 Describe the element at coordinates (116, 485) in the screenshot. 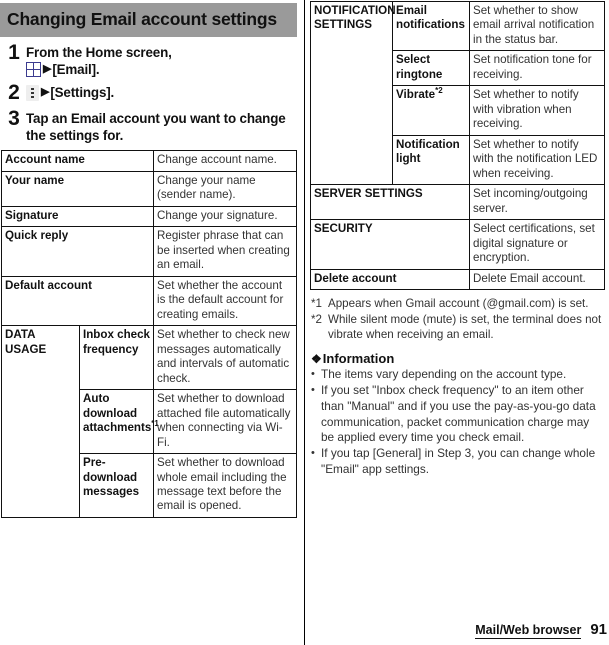

I see `row-key: Pre-download messages` at that location.